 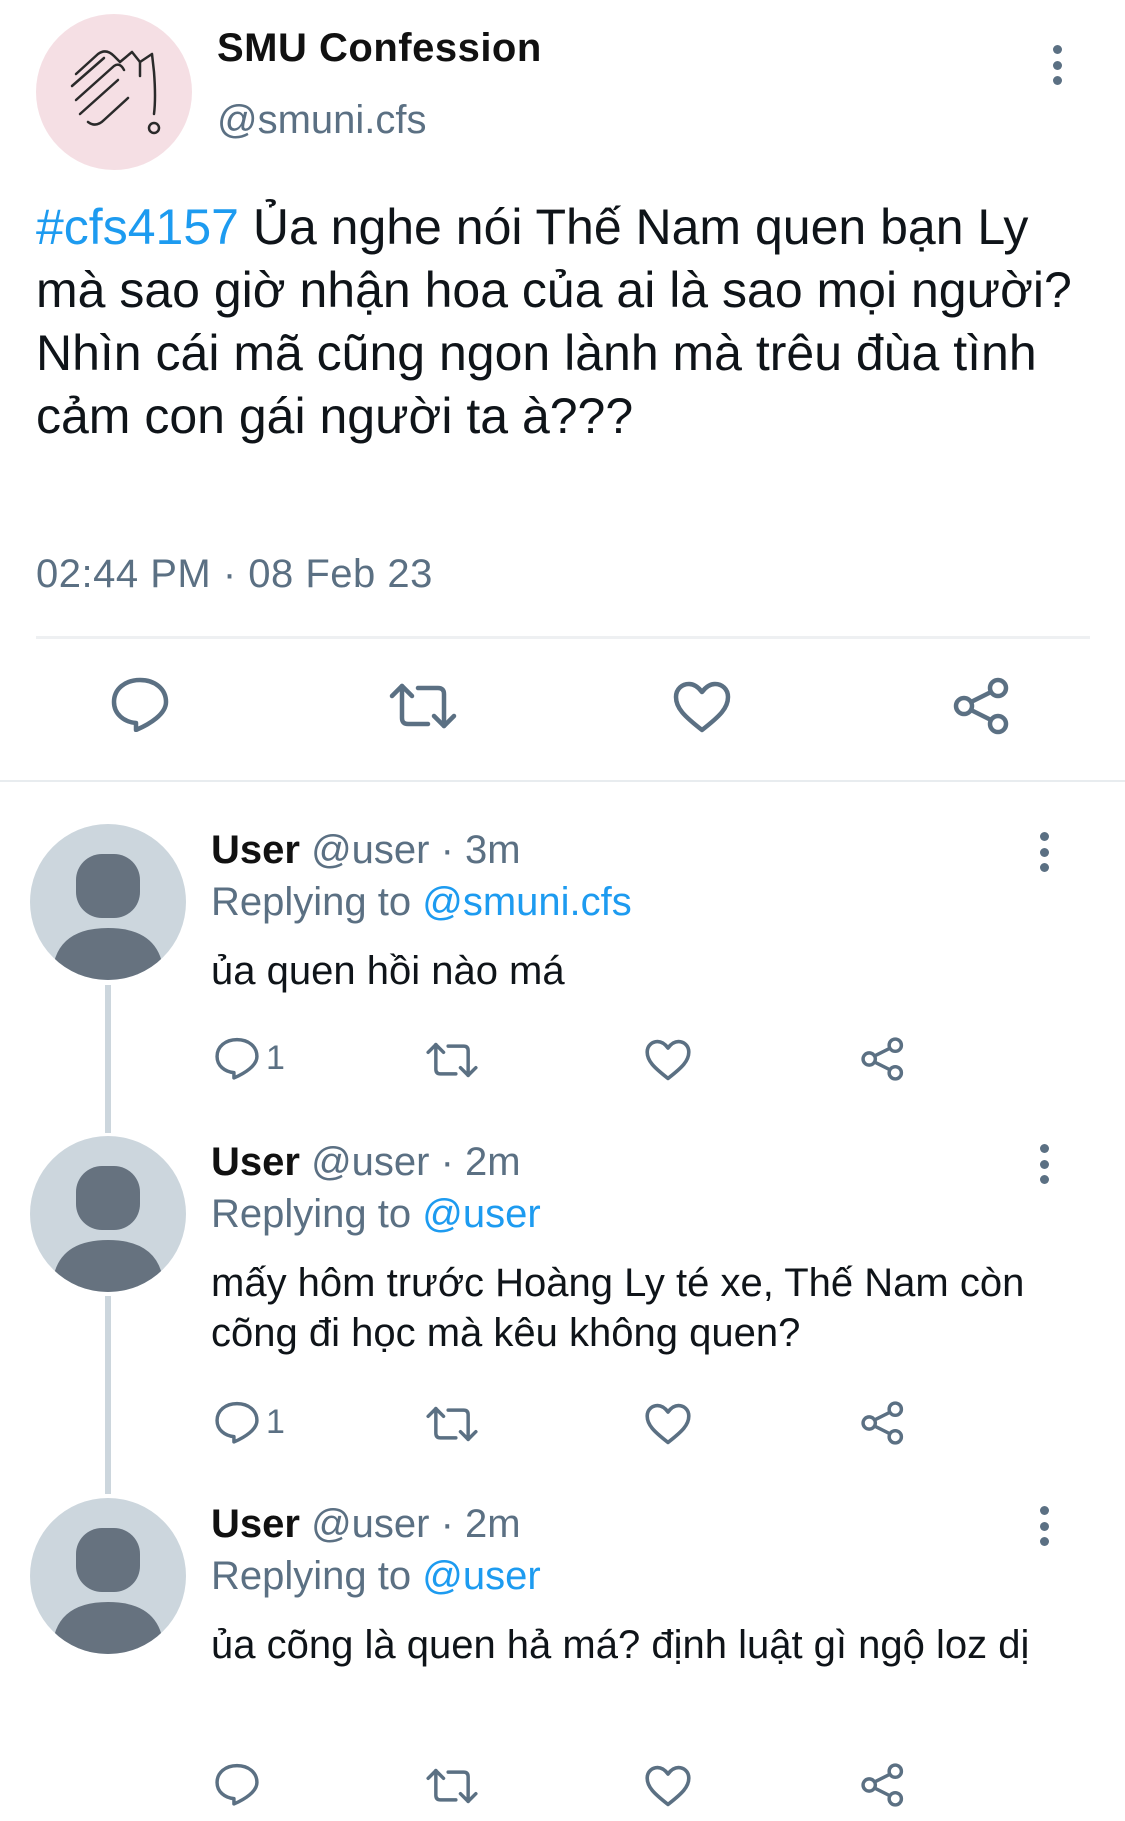 I want to click on sm-logo-icon, so click(x=115, y=92).